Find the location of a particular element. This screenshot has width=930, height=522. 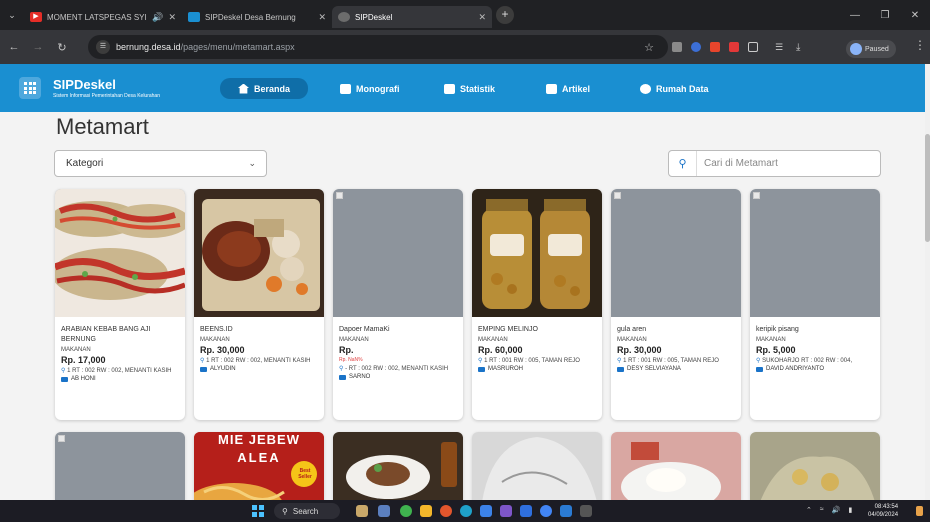

nav-artikel: Artikel is located at coordinates (568, 89).